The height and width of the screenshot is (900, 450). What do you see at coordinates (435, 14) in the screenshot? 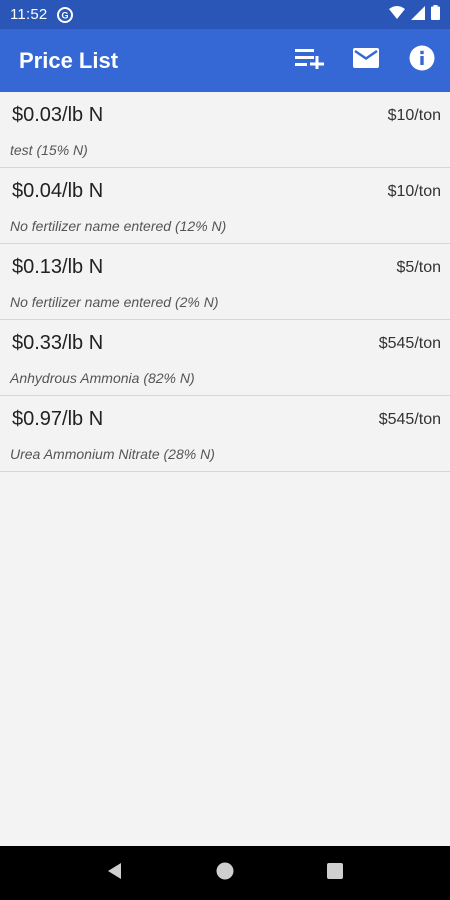
I see `battery-icon` at bounding box center [435, 14].